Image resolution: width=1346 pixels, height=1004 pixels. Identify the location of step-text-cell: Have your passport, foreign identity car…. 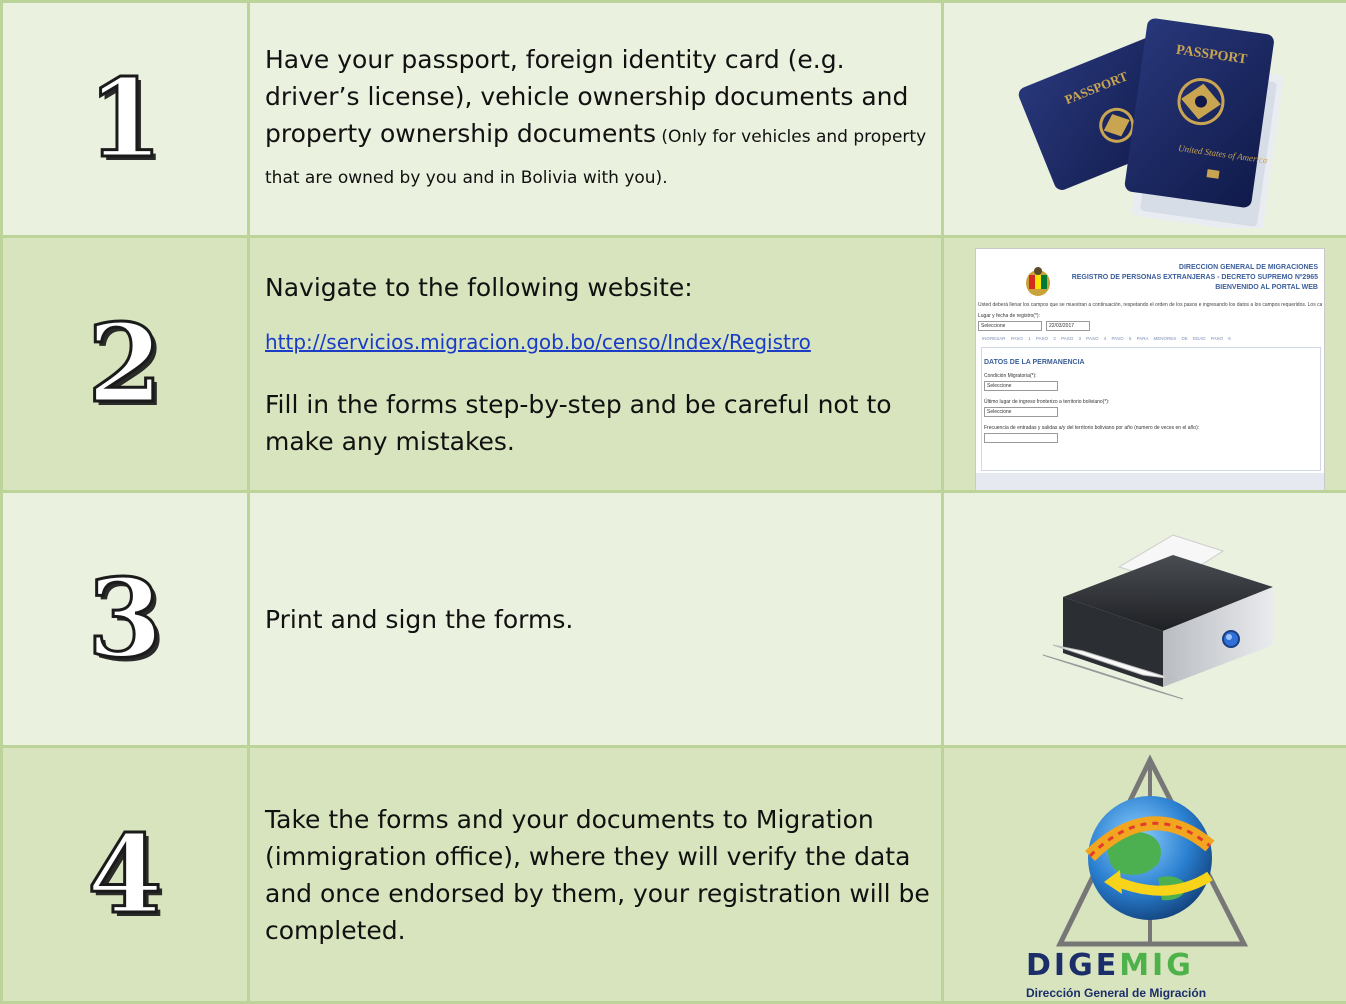
(596, 119).